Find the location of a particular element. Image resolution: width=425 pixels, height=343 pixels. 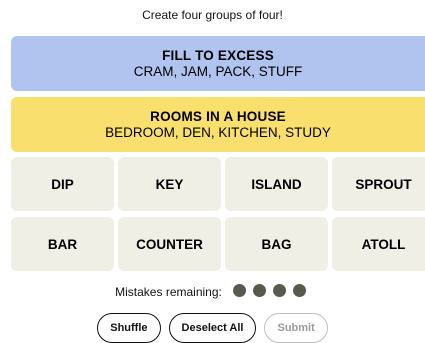

word-tile: KEY is located at coordinates (169, 184).